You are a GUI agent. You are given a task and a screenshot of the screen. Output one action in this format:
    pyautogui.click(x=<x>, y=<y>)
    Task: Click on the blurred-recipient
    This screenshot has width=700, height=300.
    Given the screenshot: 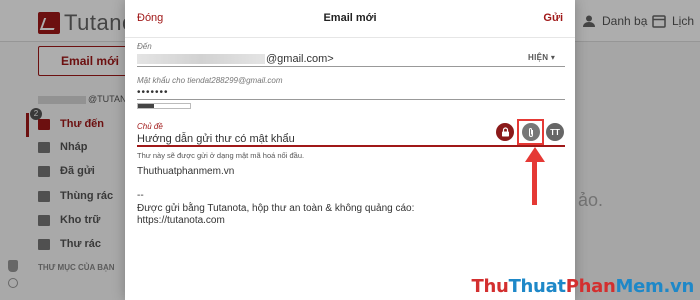 What is the action you would take?
    pyautogui.click(x=201, y=59)
    